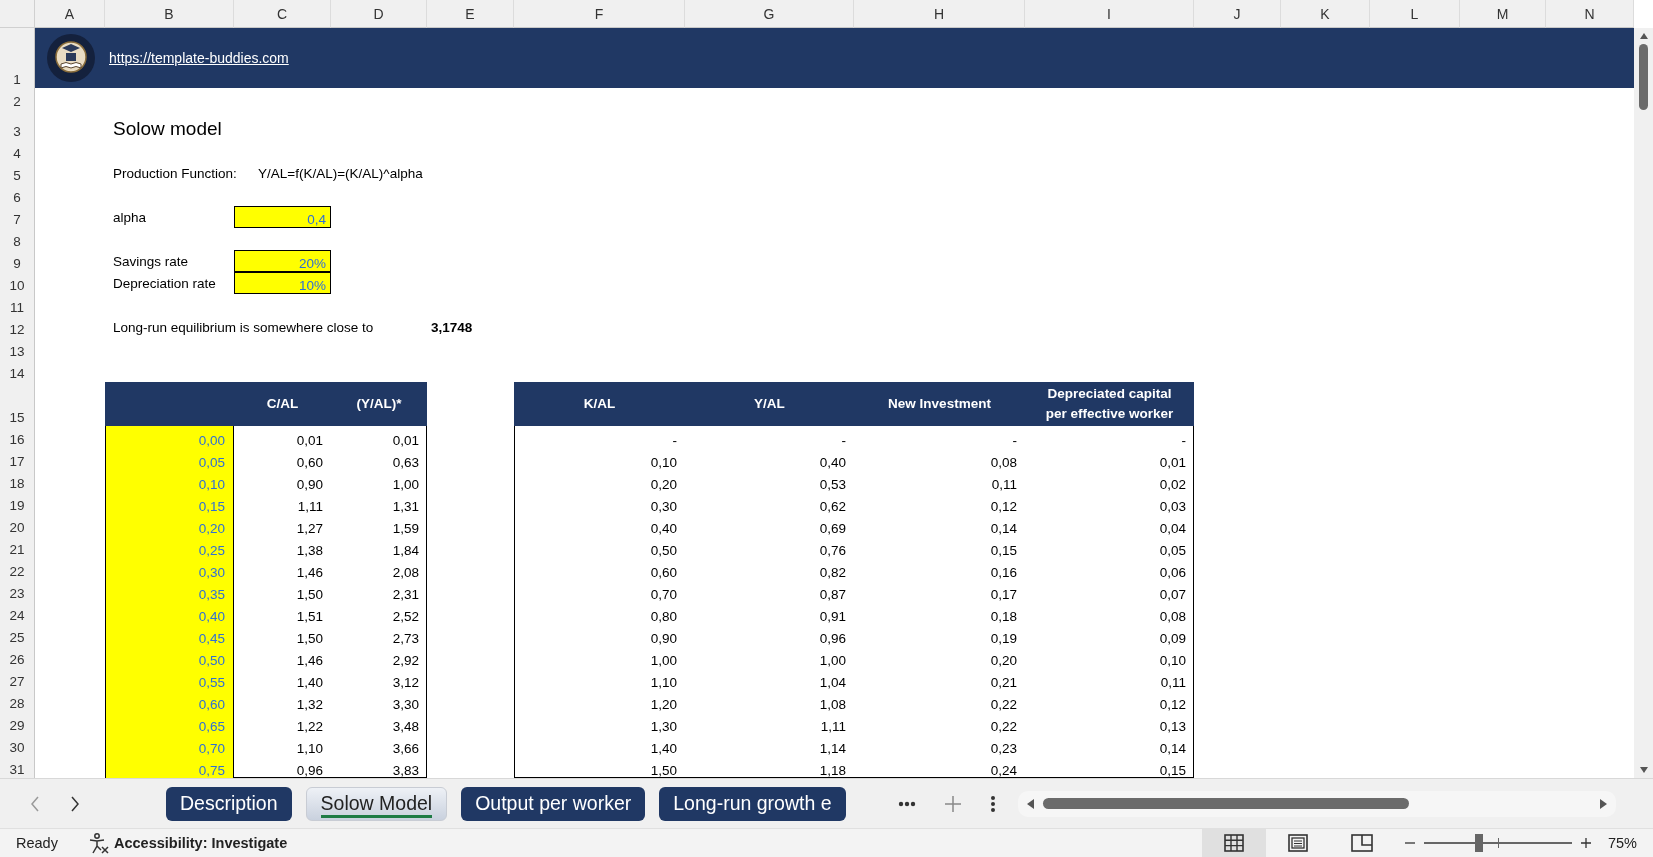 Image resolution: width=1653 pixels, height=857 pixels. Describe the element at coordinates (1478, 843) in the screenshot. I see `zoom-slider-thumb` at that location.